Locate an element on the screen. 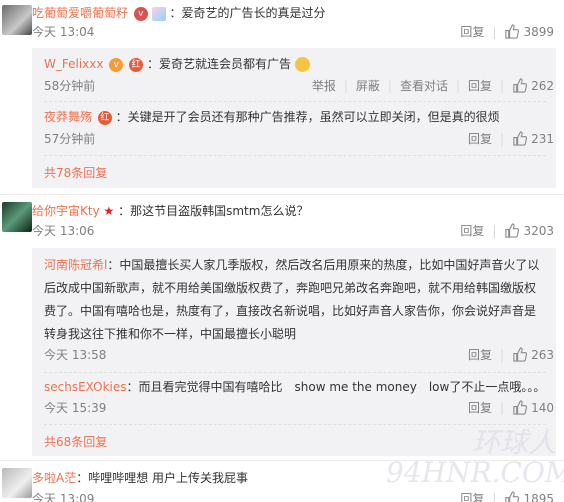 Image resolution: width=564 pixels, height=502 pixels. reply-text: ：中国最擅长买人家几季版权，然后改名后用原来的热度，比如中国好声音火了以 is located at coordinates (323, 265).